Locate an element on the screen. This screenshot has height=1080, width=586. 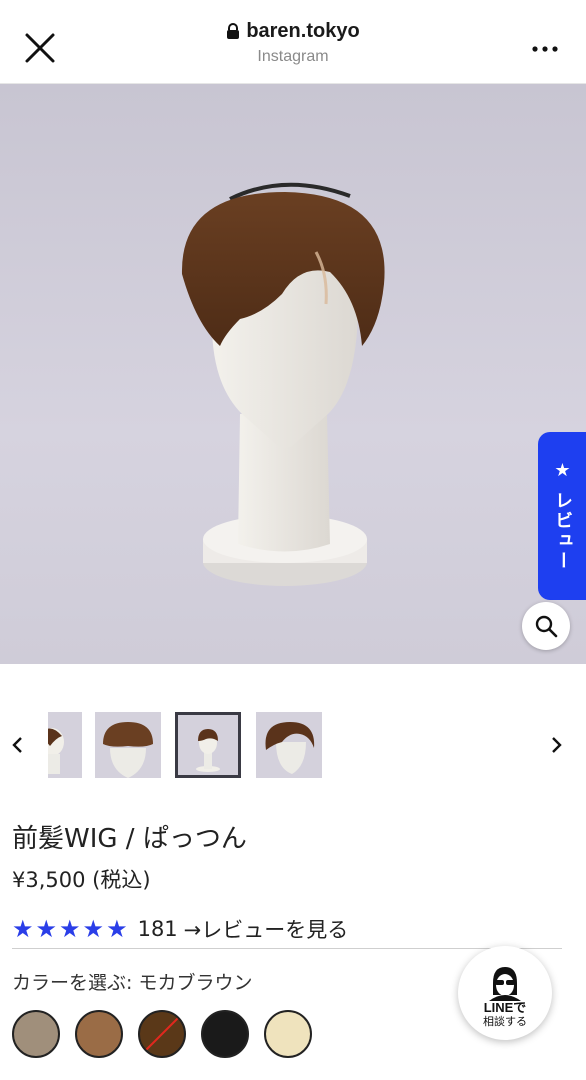
color-swatch-3-unavailable is located at coordinates (162, 1034).